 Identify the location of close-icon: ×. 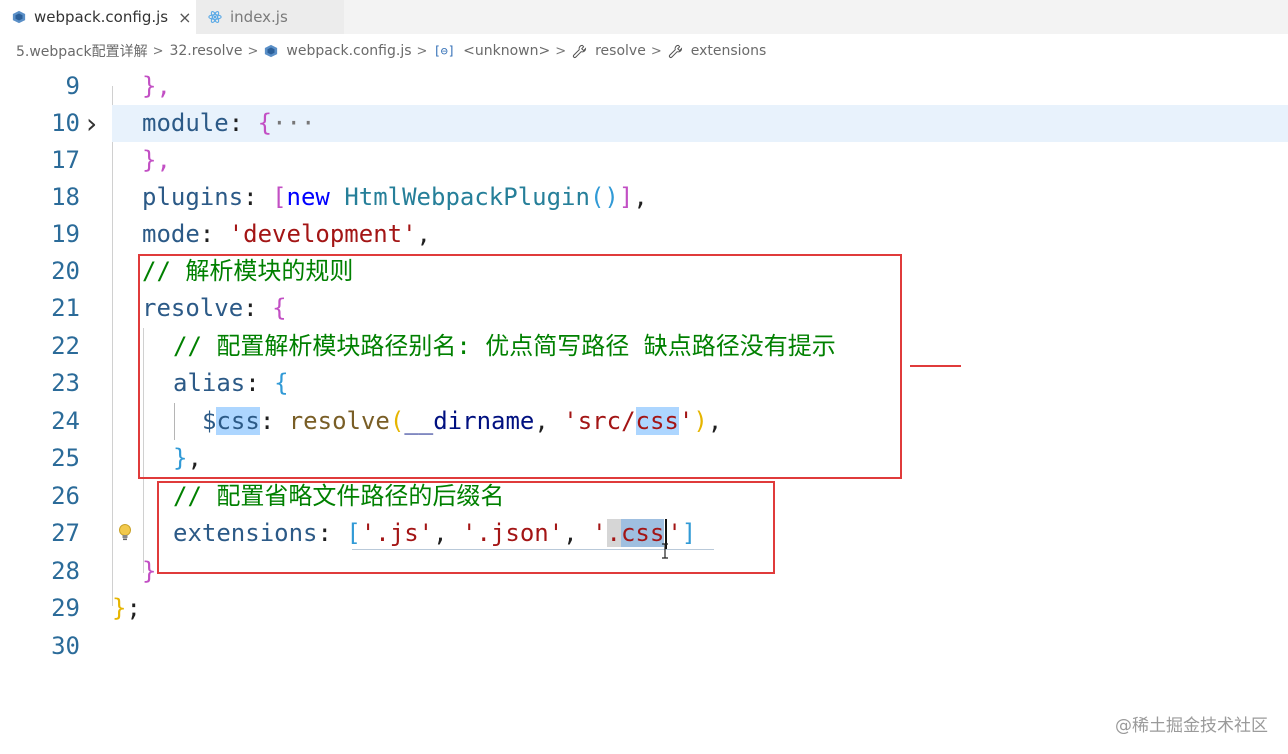
(184, 17).